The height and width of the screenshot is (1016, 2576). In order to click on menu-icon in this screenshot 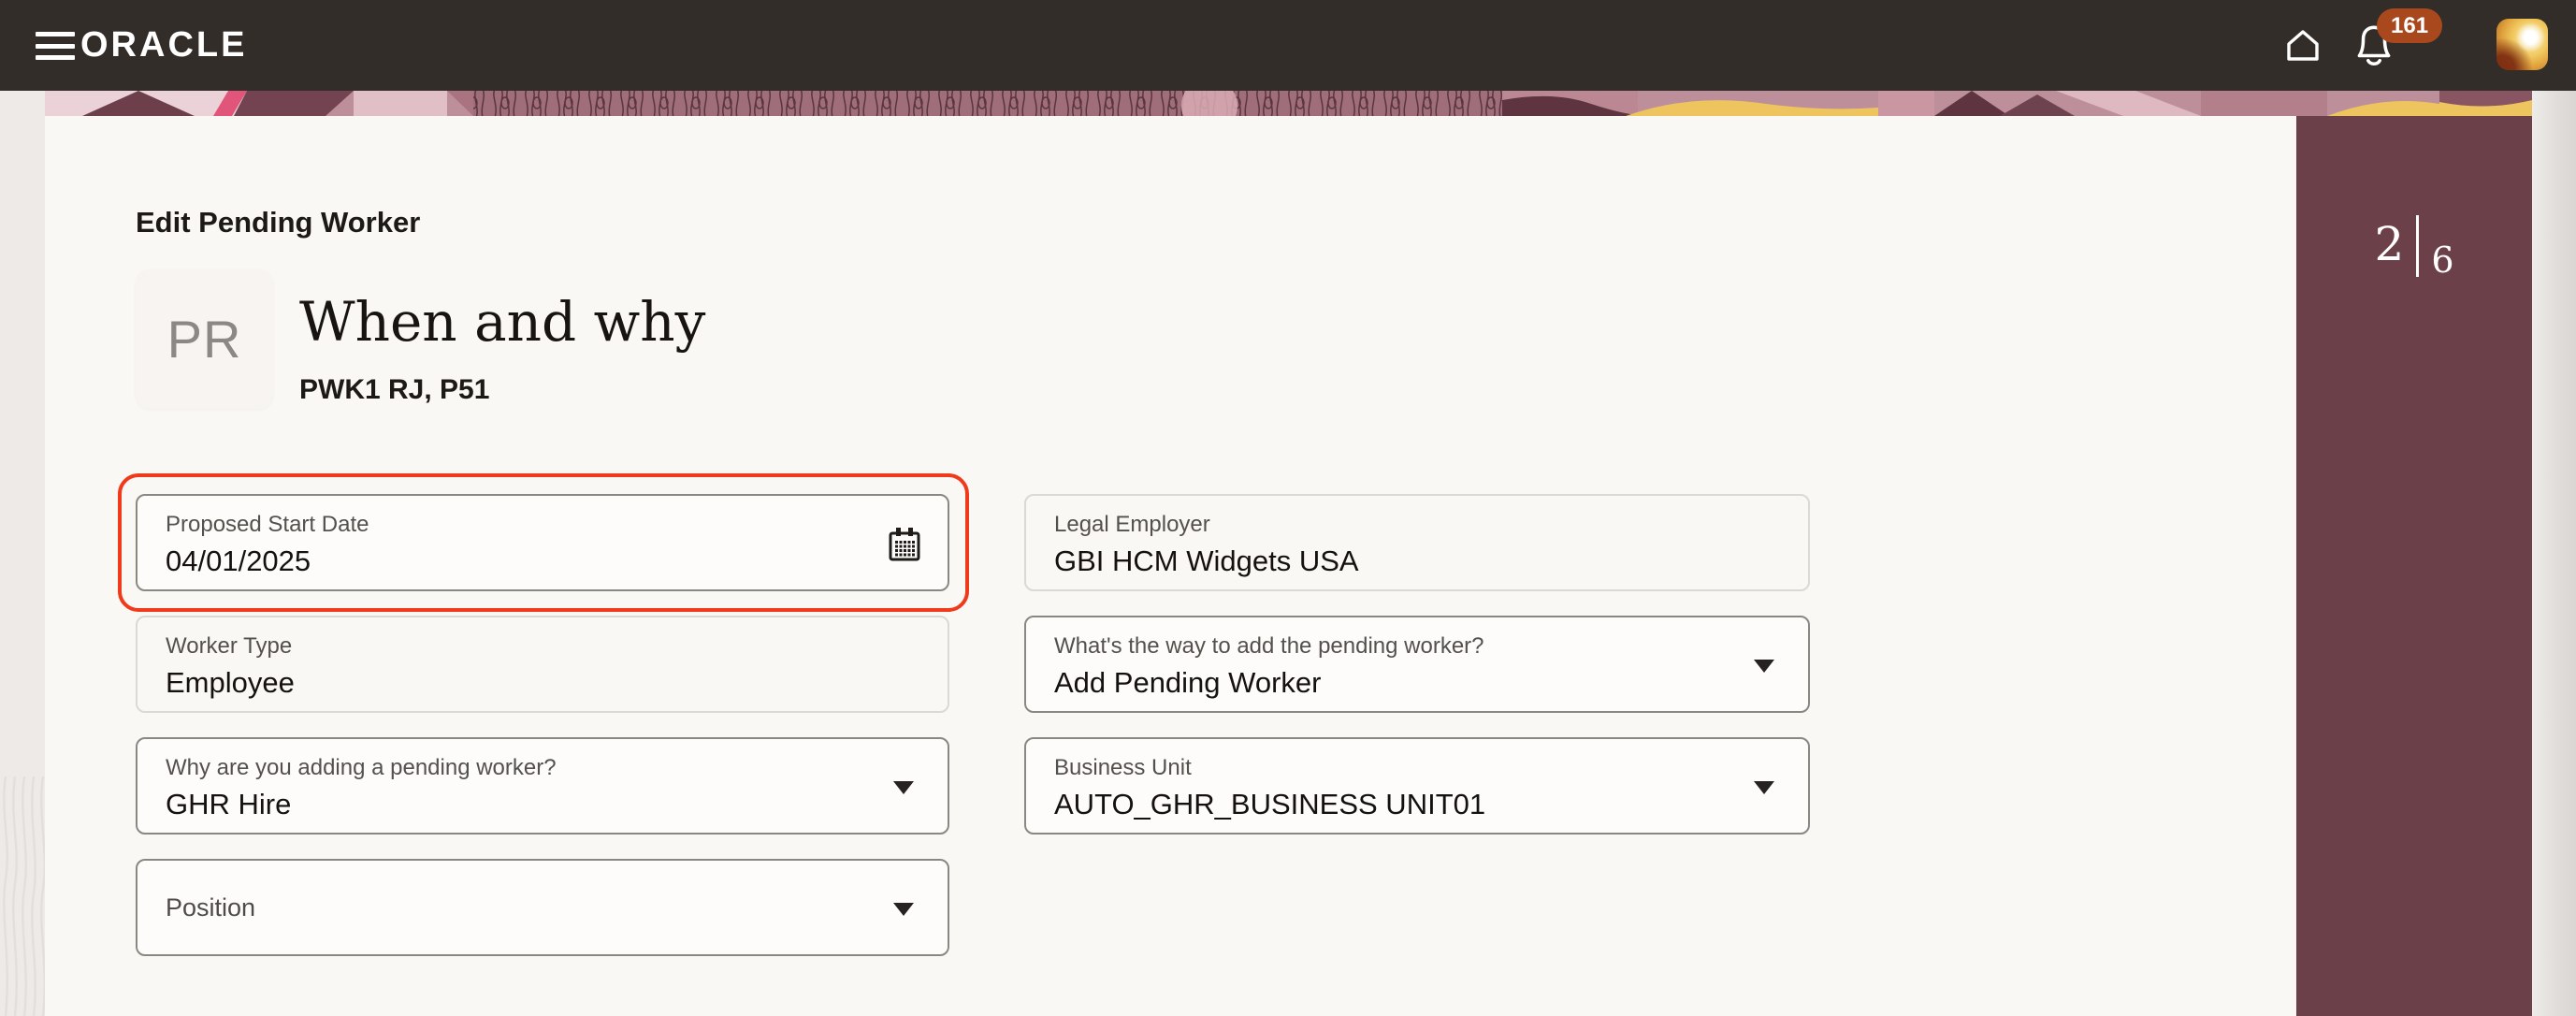, I will do `click(55, 46)`.